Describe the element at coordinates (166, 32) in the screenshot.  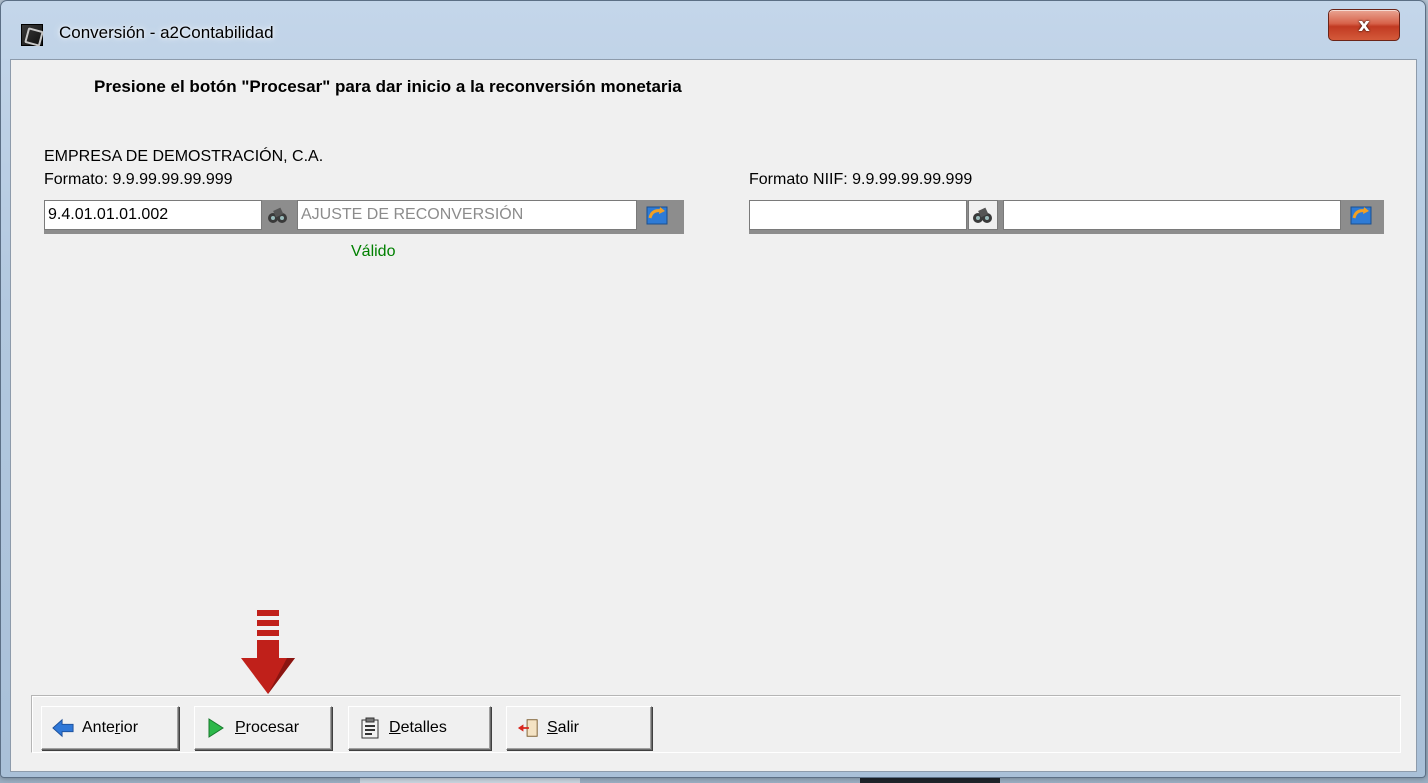
I see `window-title: Conversión - a2Contabilidad` at that location.